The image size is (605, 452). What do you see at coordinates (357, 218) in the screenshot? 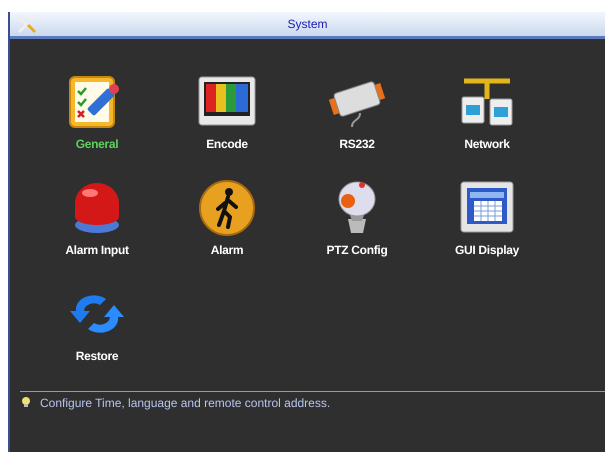
I see `menu-tile: PTZ Config` at bounding box center [357, 218].